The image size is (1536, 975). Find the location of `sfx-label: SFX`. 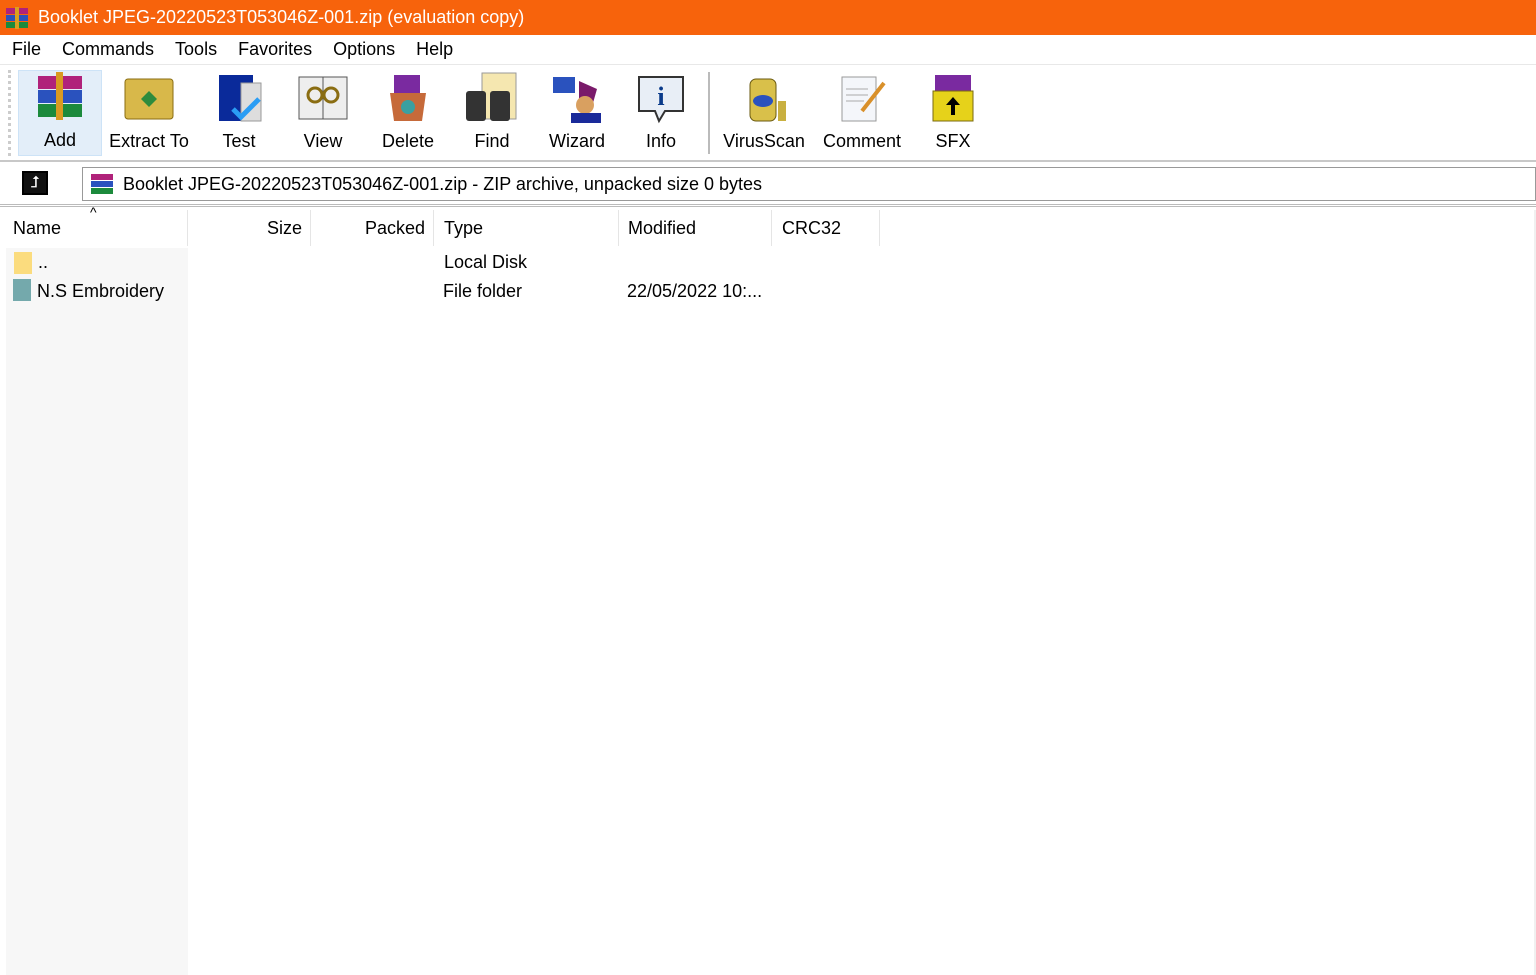

sfx-label: SFX is located at coordinates (953, 141).